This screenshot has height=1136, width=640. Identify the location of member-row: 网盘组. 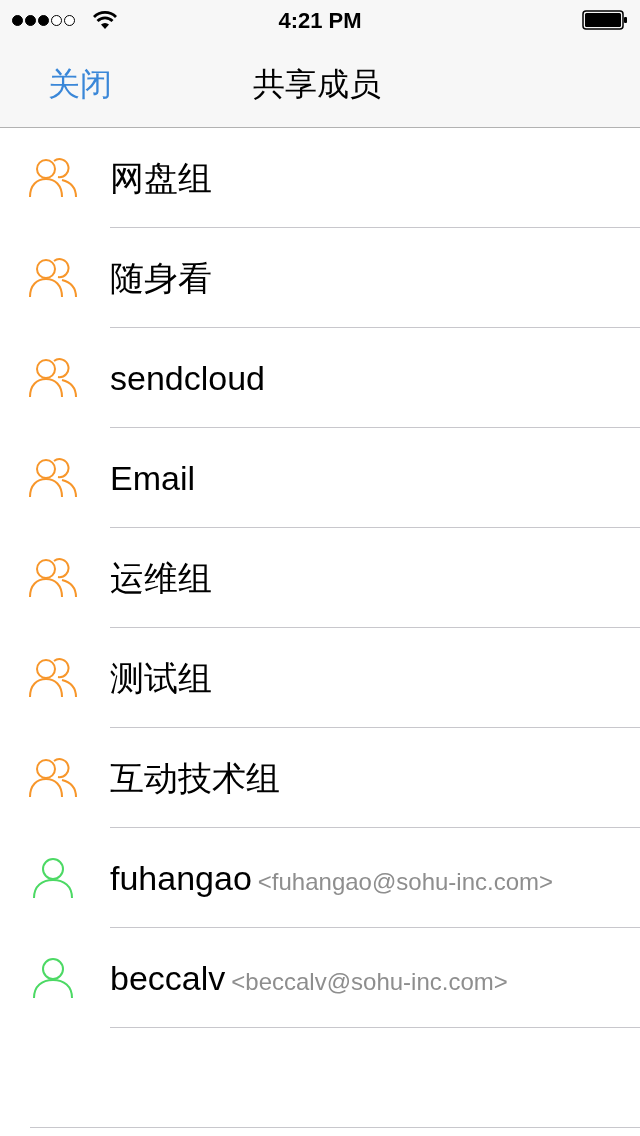
(320, 178).